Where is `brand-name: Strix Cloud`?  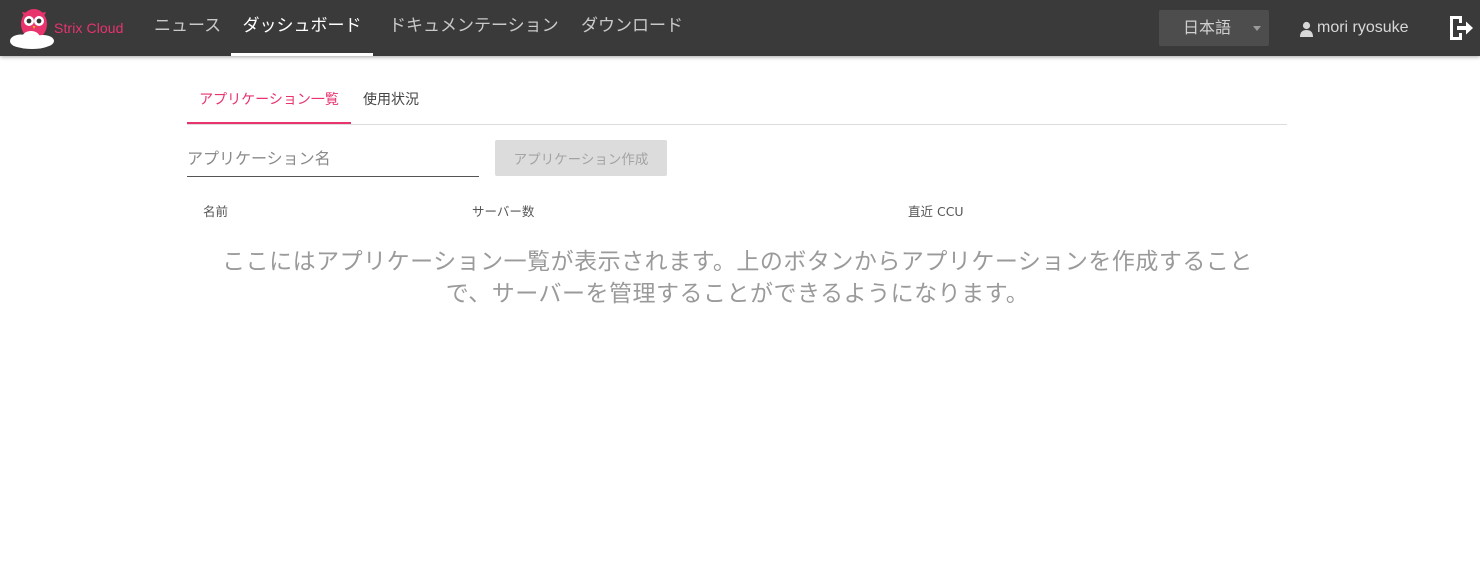
brand-name: Strix Cloud is located at coordinates (89, 28).